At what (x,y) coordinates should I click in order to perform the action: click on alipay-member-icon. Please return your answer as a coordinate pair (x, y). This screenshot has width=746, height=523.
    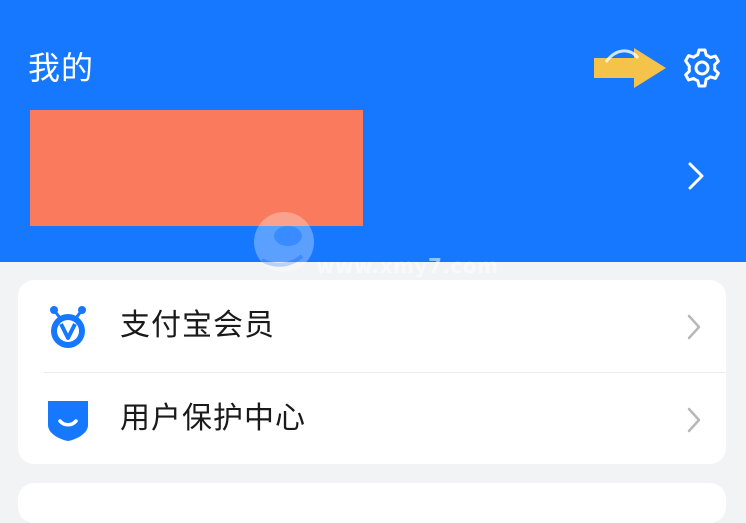
    Looking at the image, I should click on (68, 327).